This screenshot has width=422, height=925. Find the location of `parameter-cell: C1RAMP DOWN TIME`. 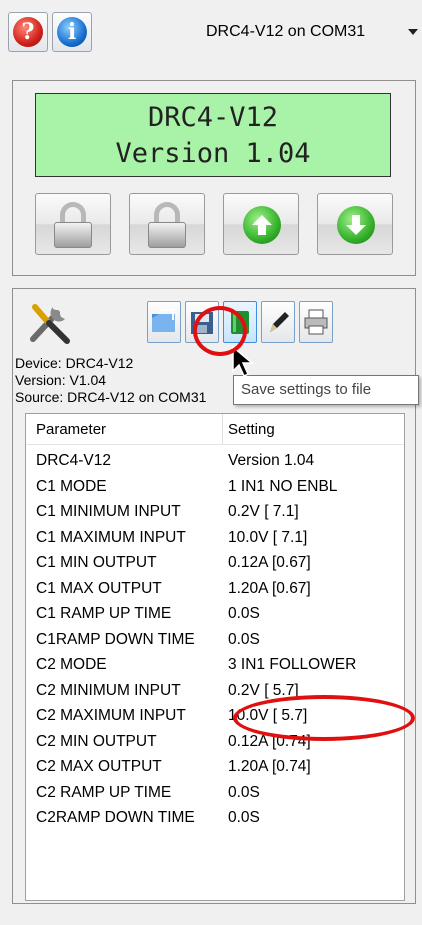

parameter-cell: C1RAMP DOWN TIME is located at coordinates (115, 639).